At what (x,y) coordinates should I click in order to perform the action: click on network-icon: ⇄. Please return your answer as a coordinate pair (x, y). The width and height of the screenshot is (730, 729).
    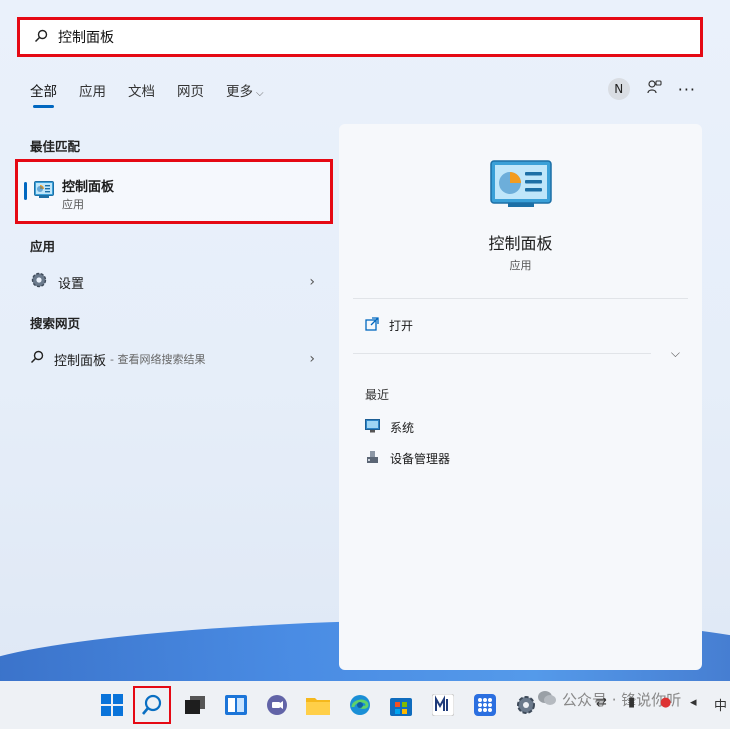
    Looking at the image, I should click on (601, 702).